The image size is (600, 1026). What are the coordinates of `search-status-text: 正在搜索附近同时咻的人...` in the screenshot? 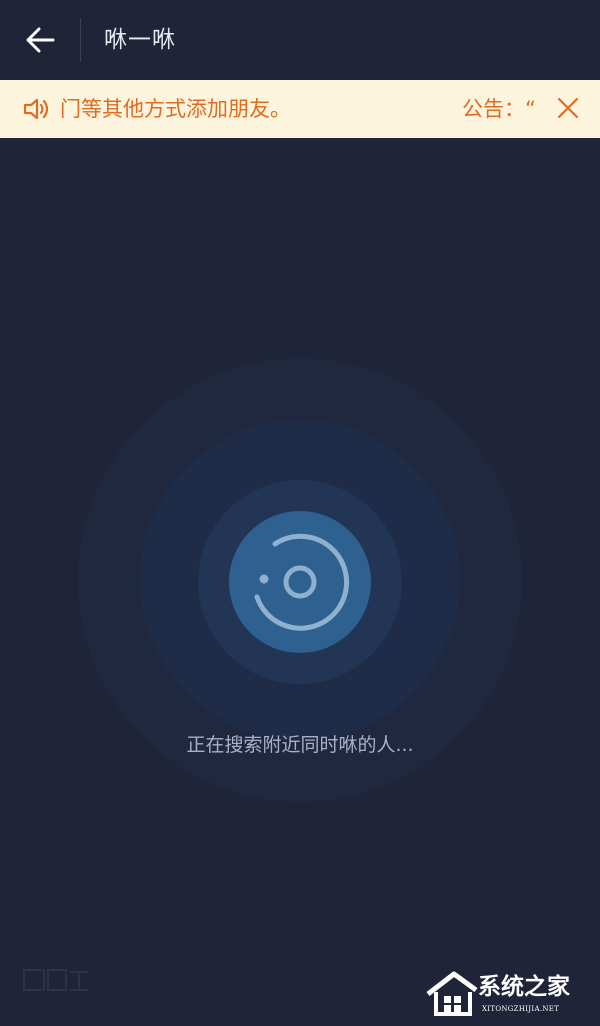 It's located at (300, 745).